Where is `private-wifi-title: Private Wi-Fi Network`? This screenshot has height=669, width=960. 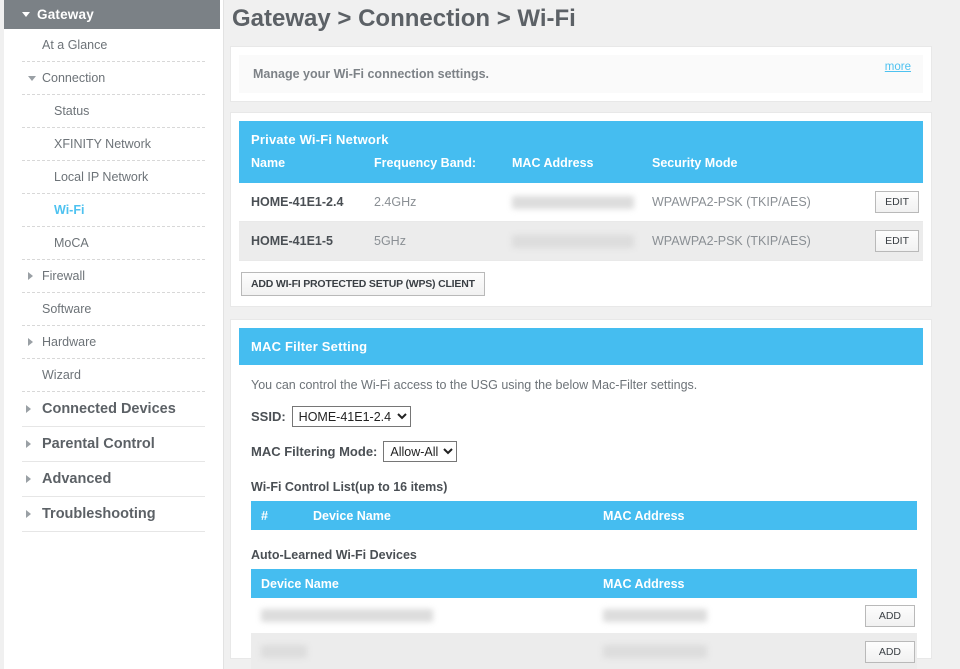
private-wifi-title: Private Wi-Fi Network is located at coordinates (320, 139).